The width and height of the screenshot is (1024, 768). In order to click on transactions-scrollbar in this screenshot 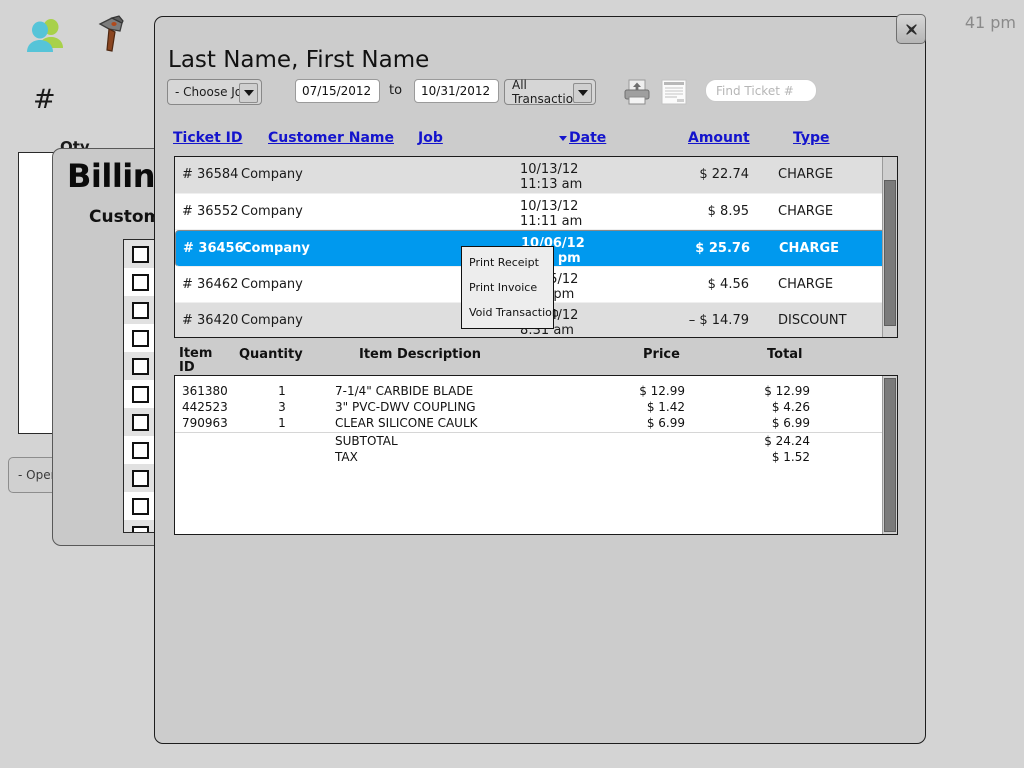, I will do `click(889, 247)`.